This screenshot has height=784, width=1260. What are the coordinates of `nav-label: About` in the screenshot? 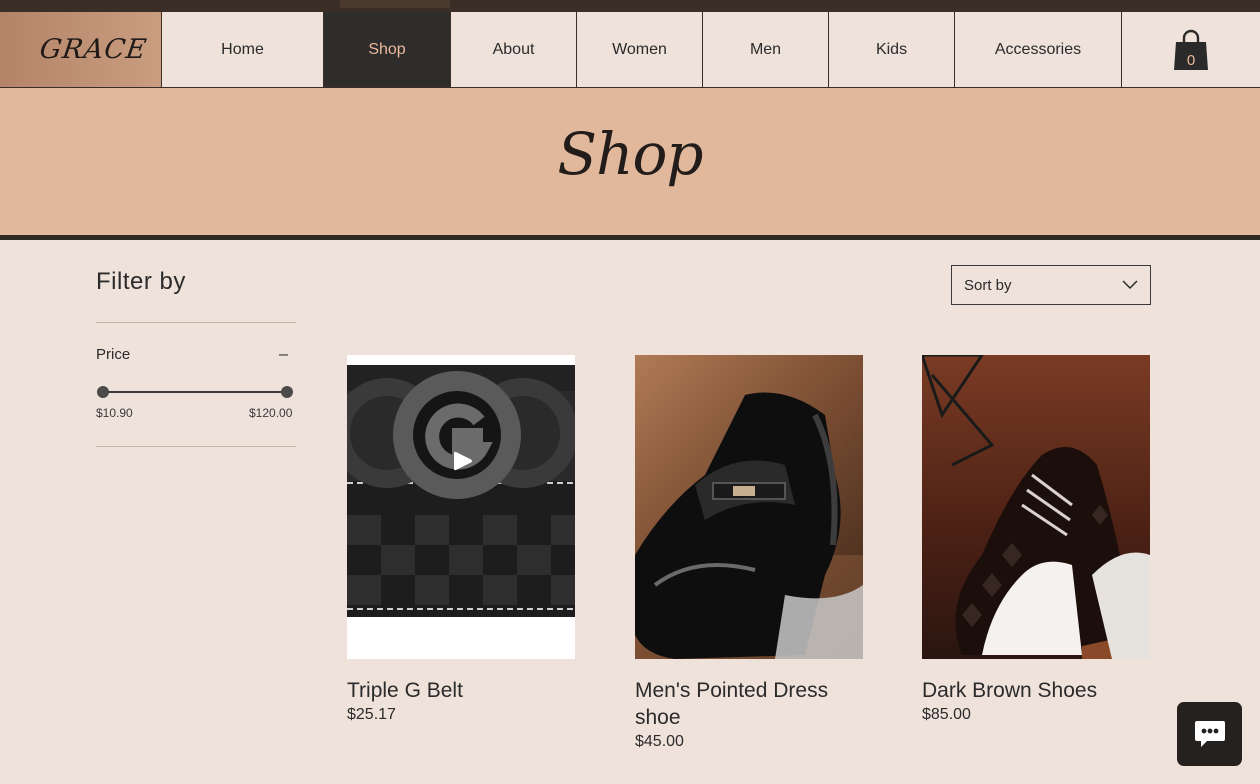 It's located at (513, 49).